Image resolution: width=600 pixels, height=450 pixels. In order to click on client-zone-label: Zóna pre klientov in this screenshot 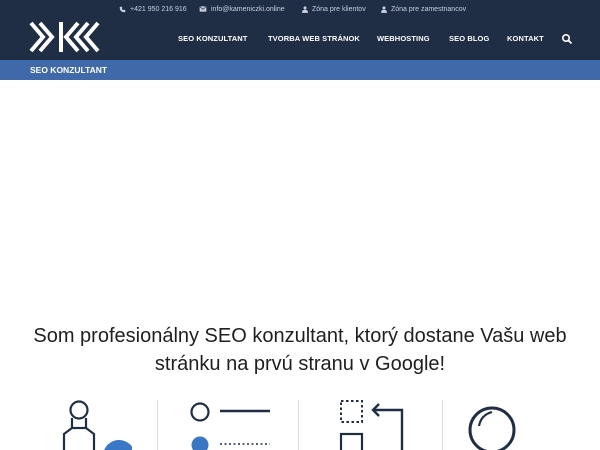, I will do `click(339, 9)`.